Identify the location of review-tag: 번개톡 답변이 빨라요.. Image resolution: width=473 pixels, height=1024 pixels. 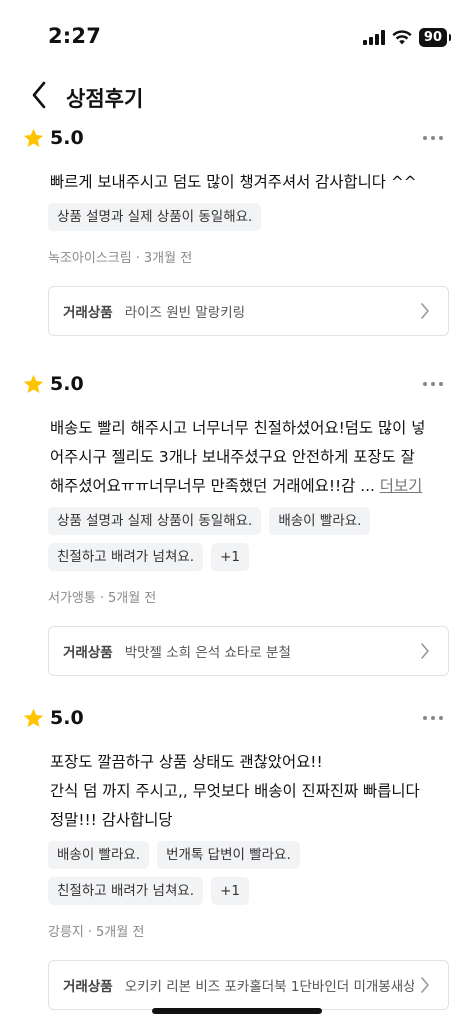
(228, 855).